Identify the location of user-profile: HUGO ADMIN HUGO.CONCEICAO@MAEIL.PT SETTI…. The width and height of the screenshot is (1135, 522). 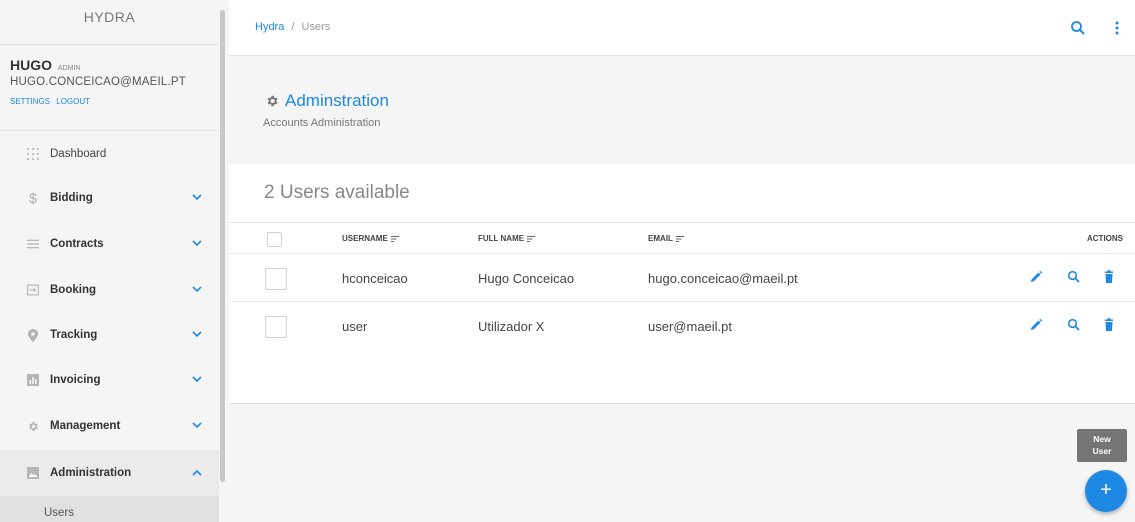
(109, 88).